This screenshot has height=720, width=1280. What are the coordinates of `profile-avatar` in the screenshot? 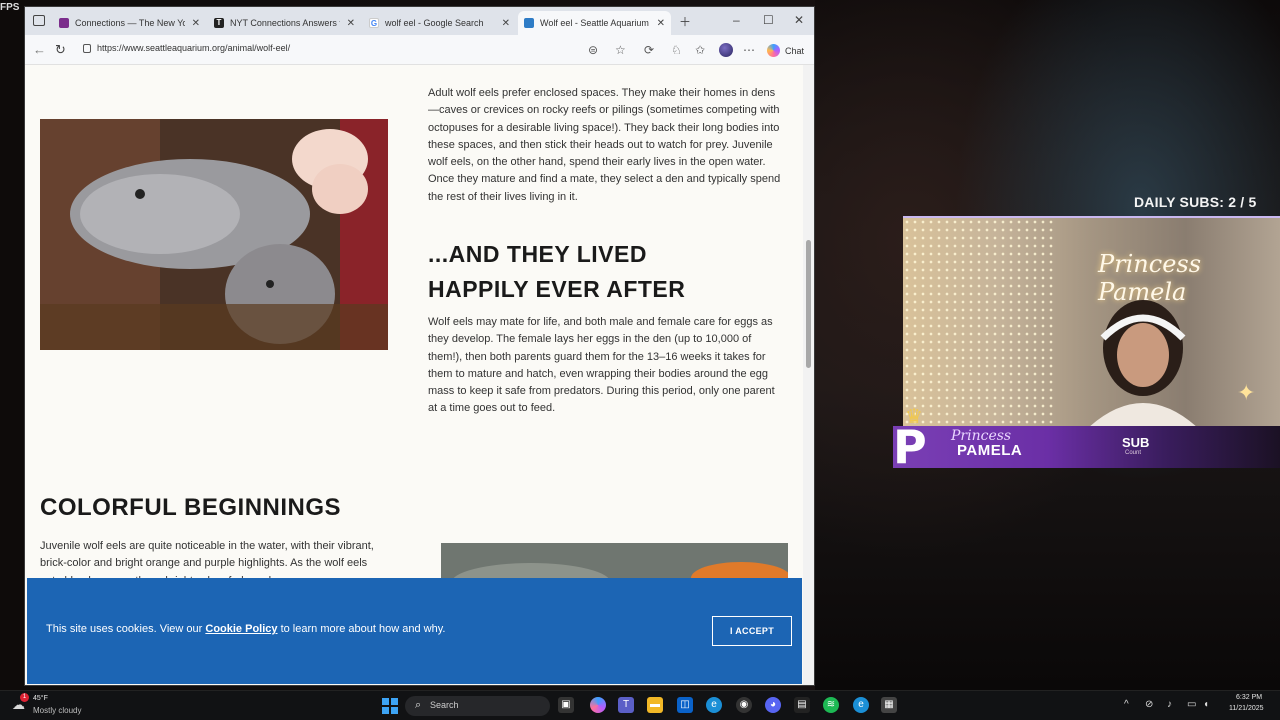 It's located at (726, 50).